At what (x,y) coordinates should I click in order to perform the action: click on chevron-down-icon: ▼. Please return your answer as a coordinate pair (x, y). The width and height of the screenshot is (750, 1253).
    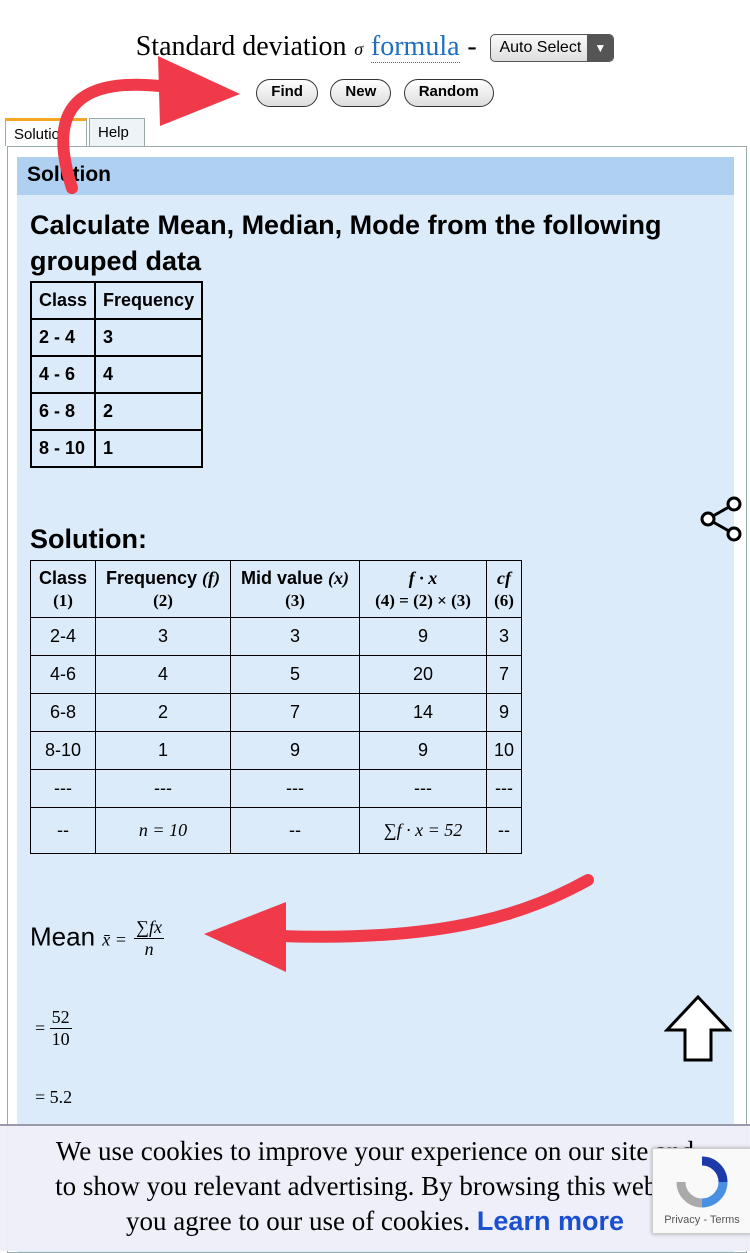
    Looking at the image, I should click on (600, 47).